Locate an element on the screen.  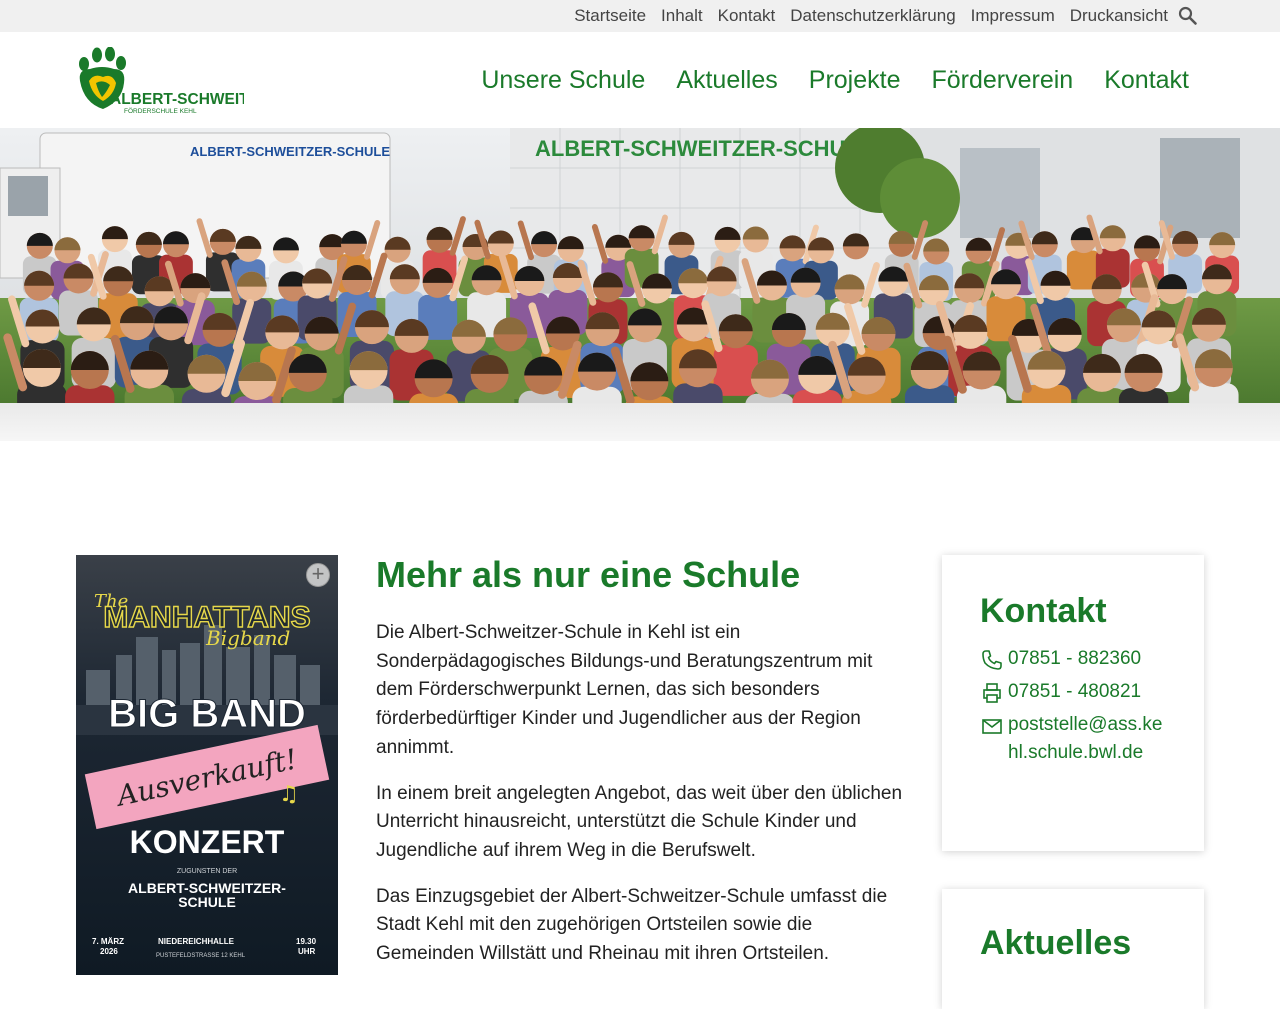
mail-icon is located at coordinates (992, 726).